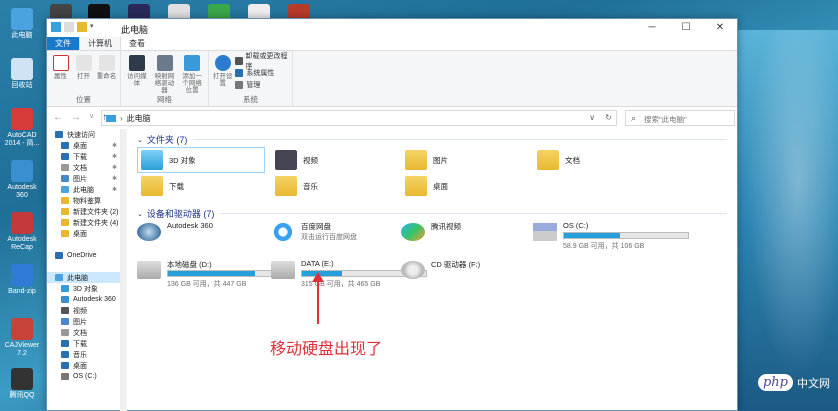 Image resolution: width=838 pixels, height=411 pixels. I want to click on desktop-icon: Autodesk ReCap, so click(22, 232).